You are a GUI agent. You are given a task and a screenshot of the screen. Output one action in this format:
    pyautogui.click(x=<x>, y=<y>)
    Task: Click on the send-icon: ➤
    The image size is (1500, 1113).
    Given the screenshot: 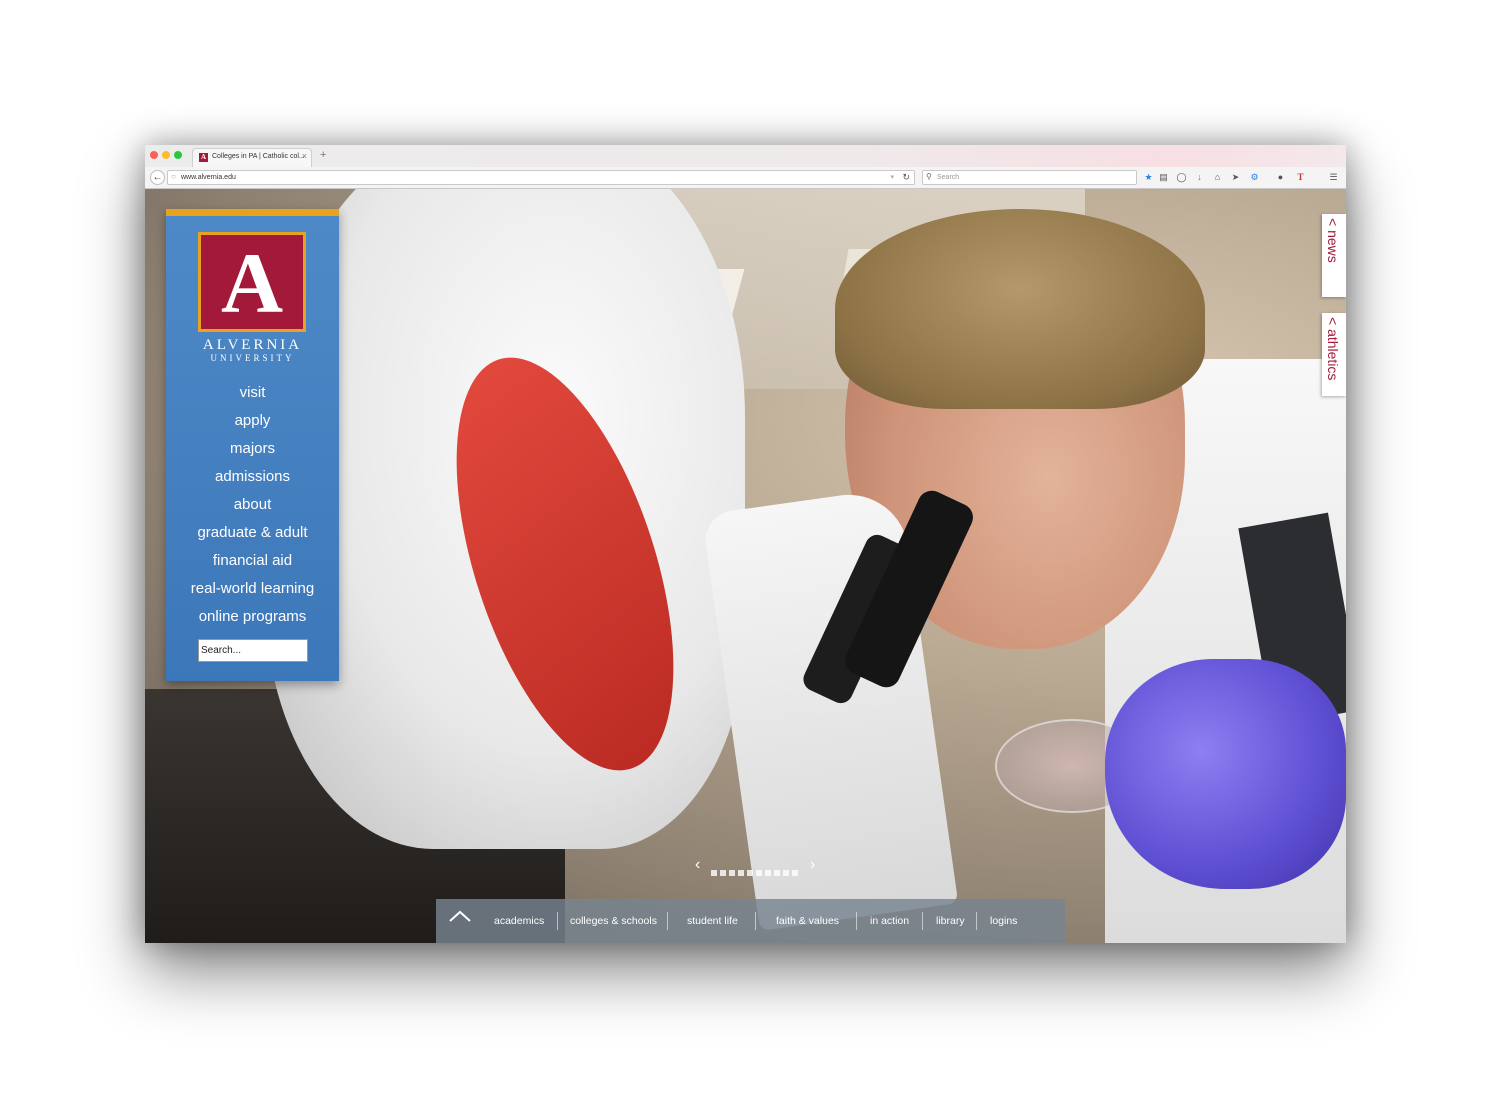 What is the action you would take?
    pyautogui.click(x=1235, y=177)
    